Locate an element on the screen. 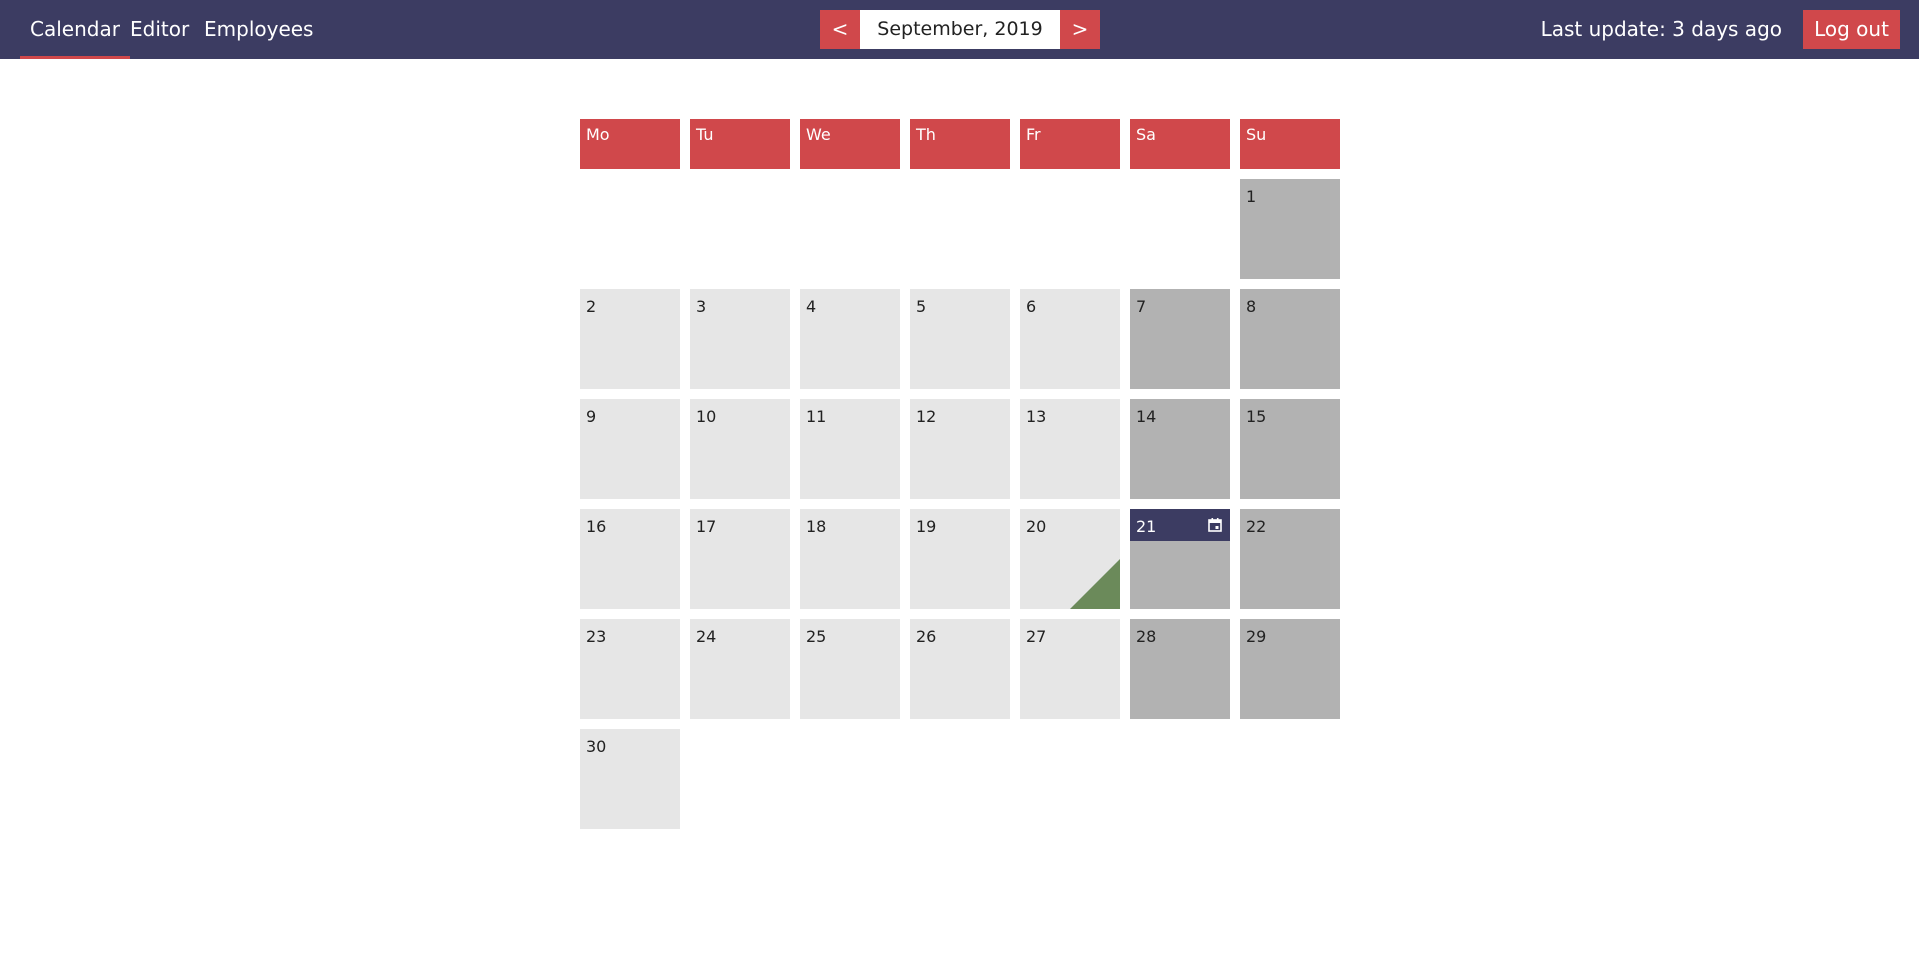  day-number: 27 is located at coordinates (1036, 636).